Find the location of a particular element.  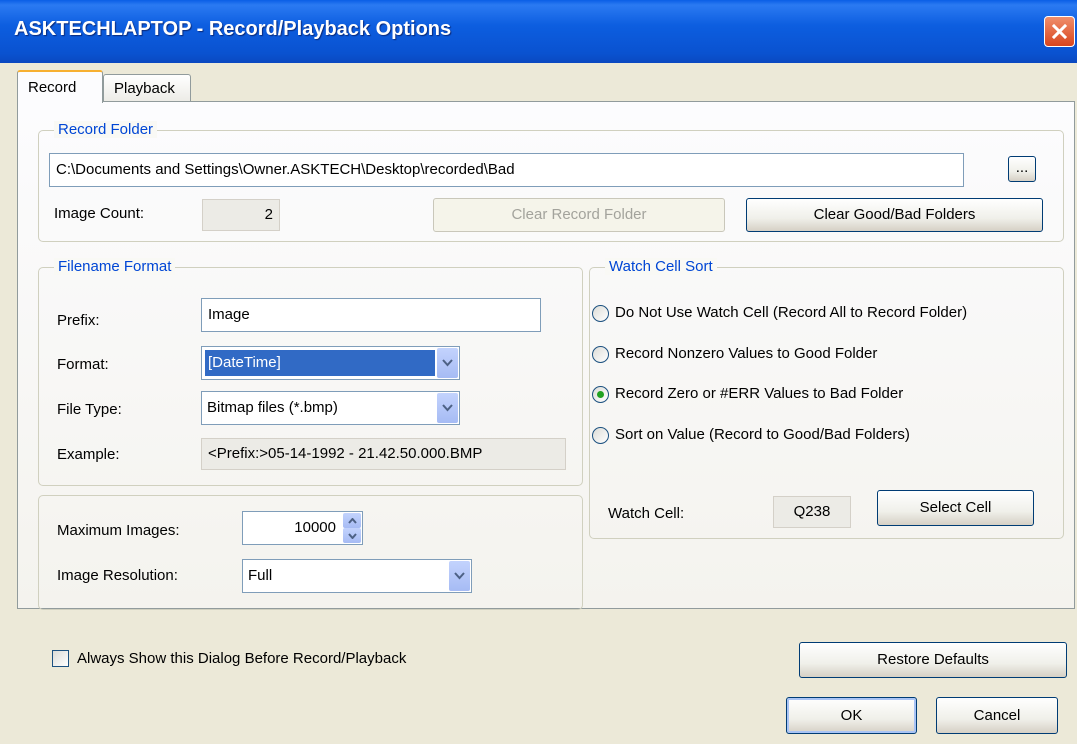

format-select: [DateTime] is located at coordinates (330, 363).